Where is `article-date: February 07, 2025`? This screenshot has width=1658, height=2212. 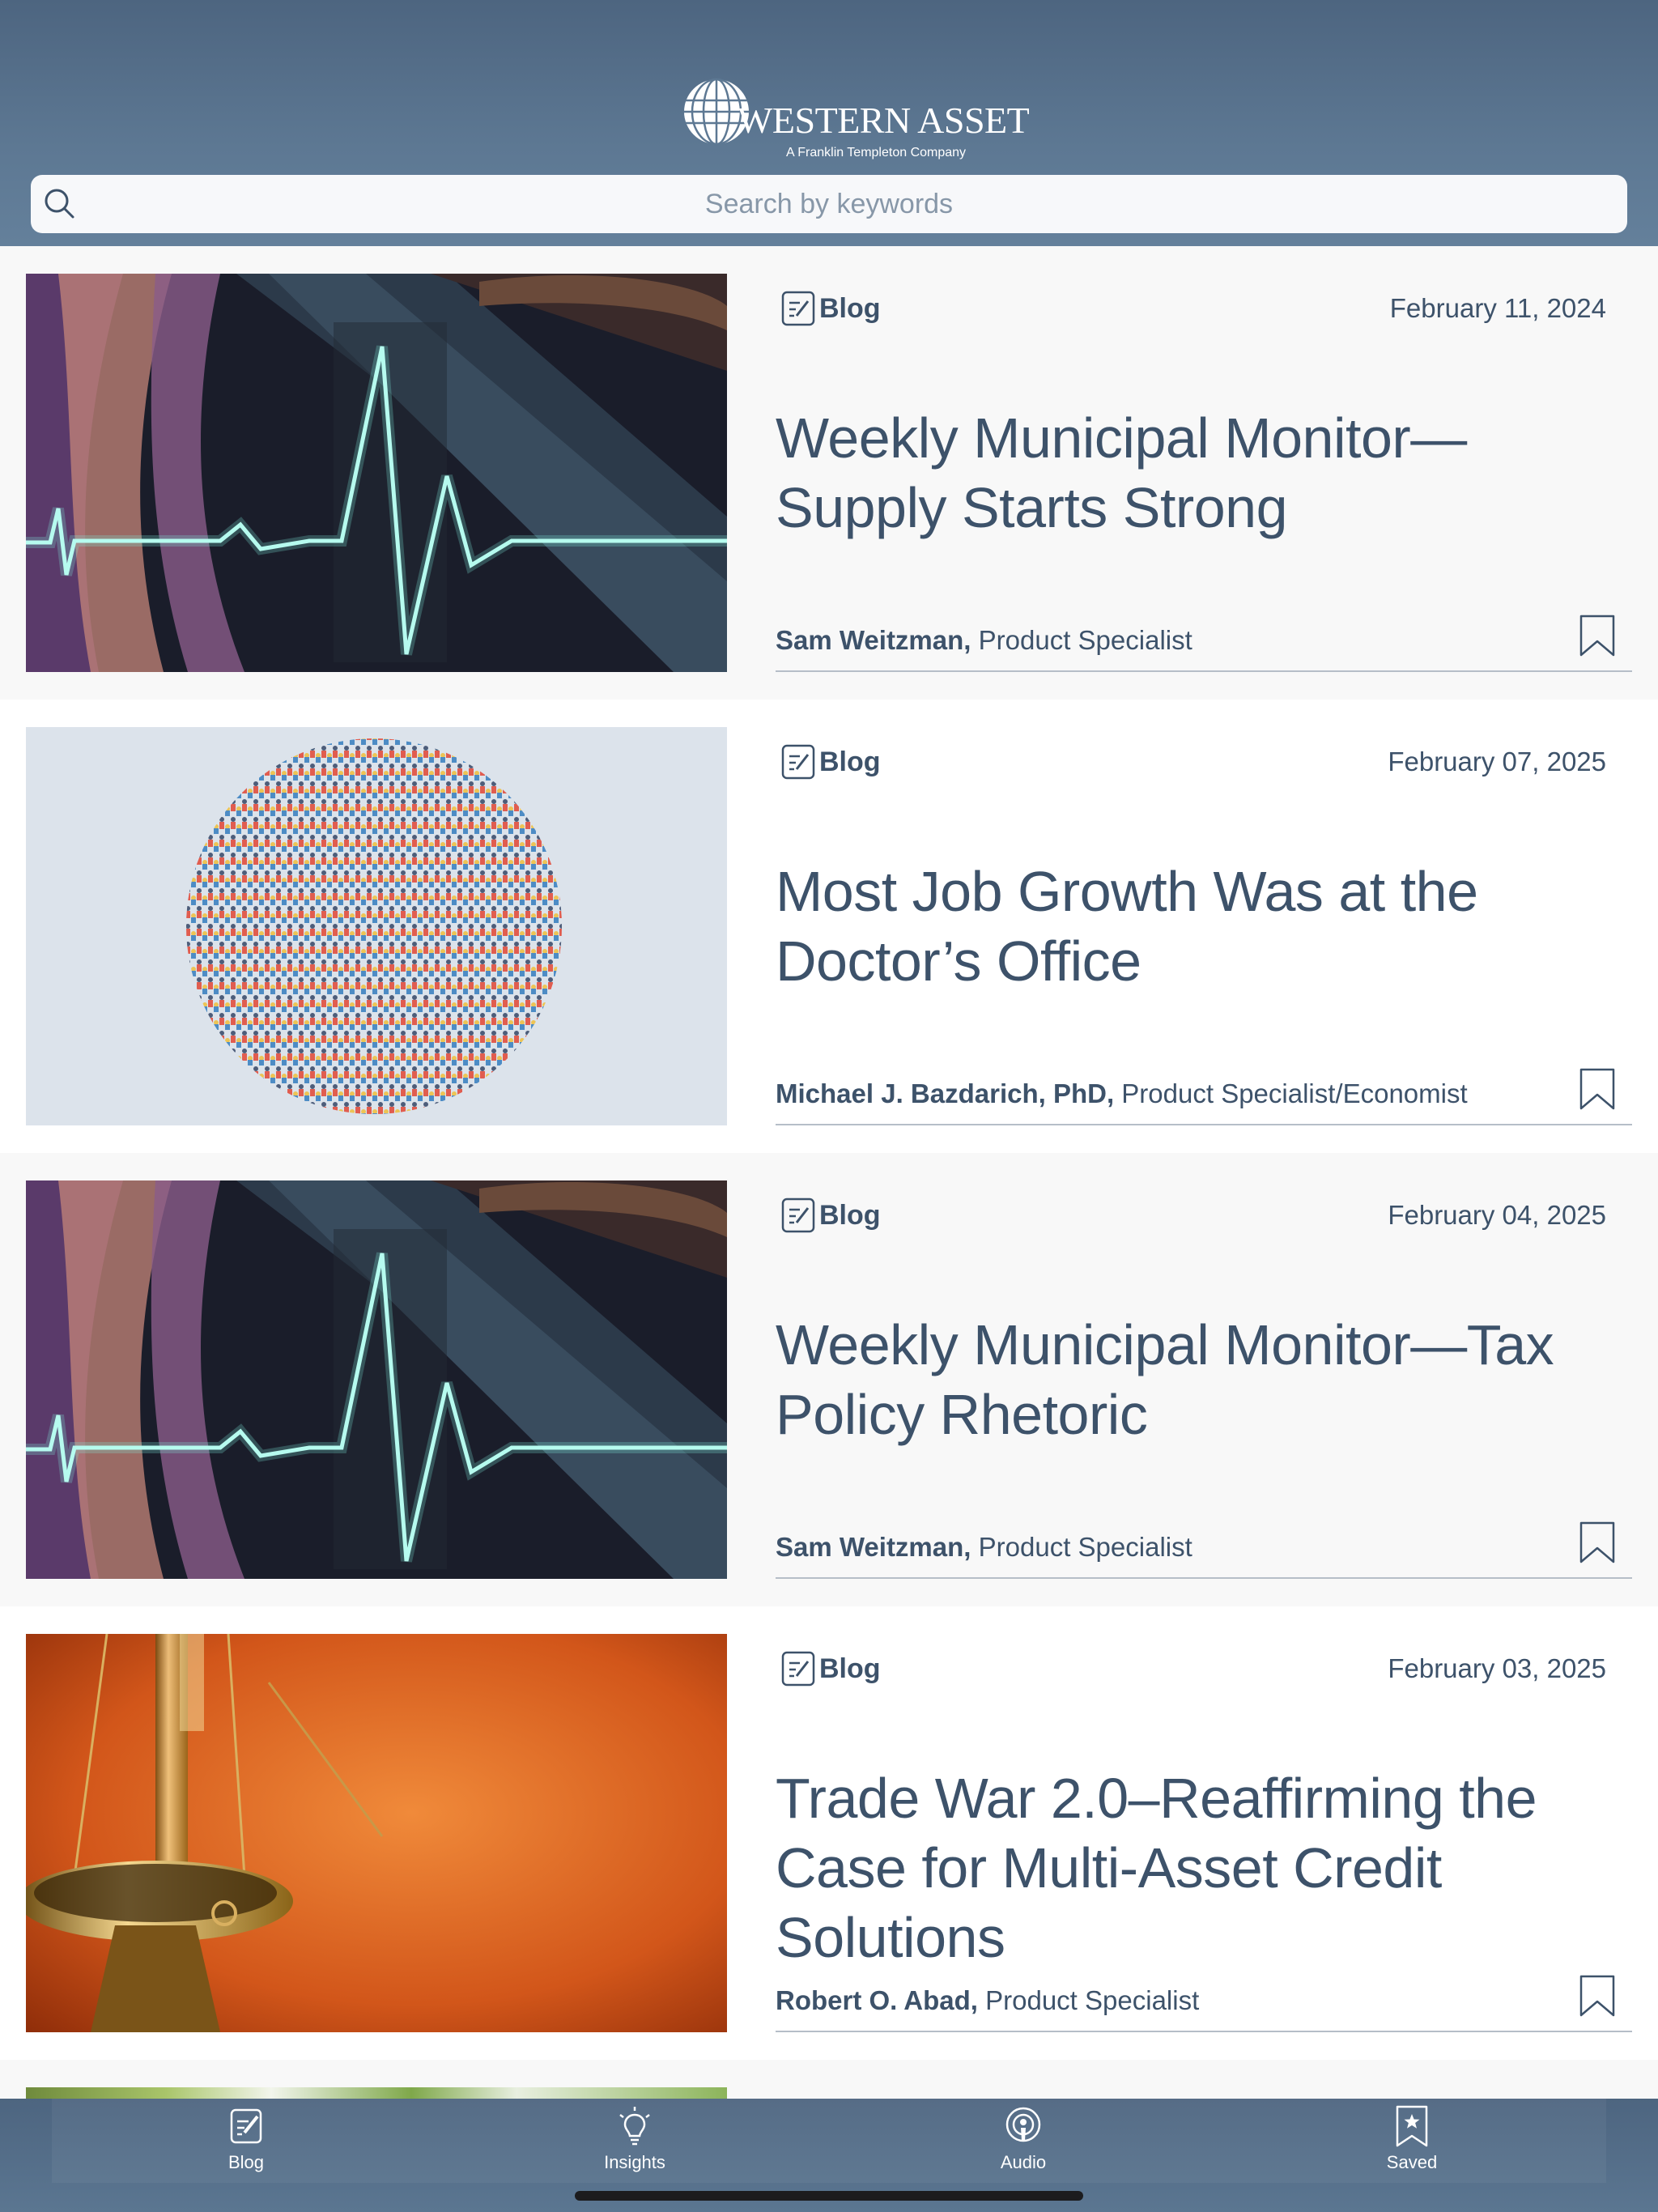 article-date: February 07, 2025 is located at coordinates (1497, 762).